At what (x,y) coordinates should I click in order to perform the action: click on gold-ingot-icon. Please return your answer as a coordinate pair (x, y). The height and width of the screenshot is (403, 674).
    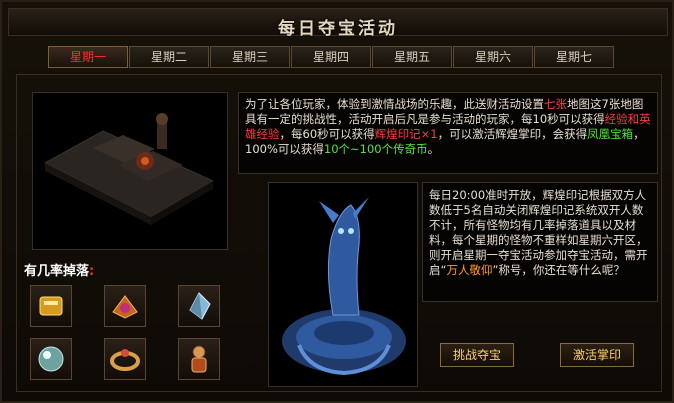
    Looking at the image, I should click on (51, 306).